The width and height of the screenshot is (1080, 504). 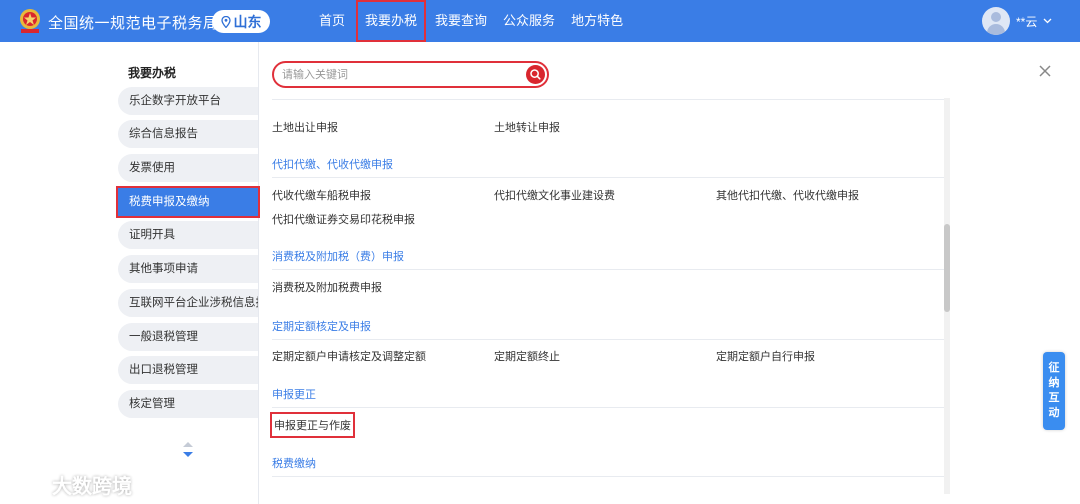 I want to click on nav-public-service: 公众服务, so click(x=529, y=21).